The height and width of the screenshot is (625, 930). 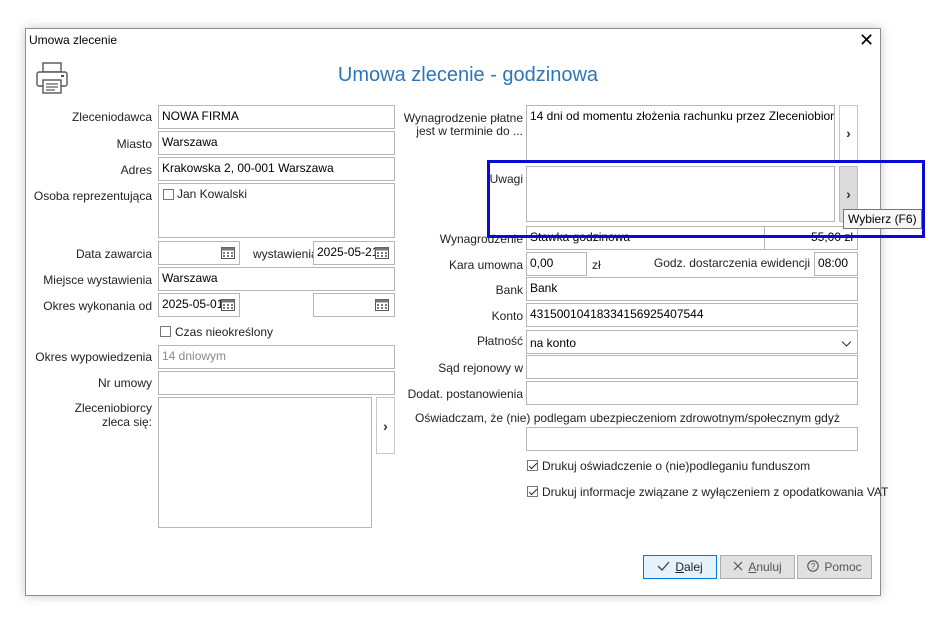 I want to click on wynagrodzenie-platne-label: Wynagrodzenie płatne, so click(x=463, y=118).